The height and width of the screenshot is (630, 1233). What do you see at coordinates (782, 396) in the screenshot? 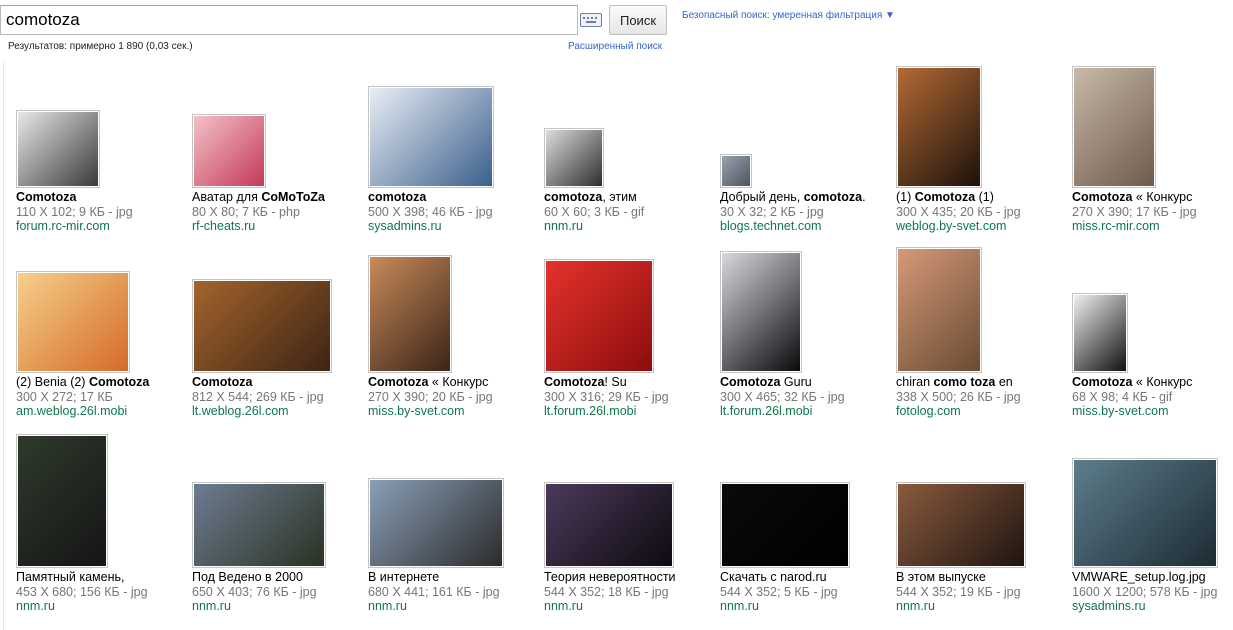
I see `result-meta: 300 X 465; 32 КБ - jpg` at bounding box center [782, 396].